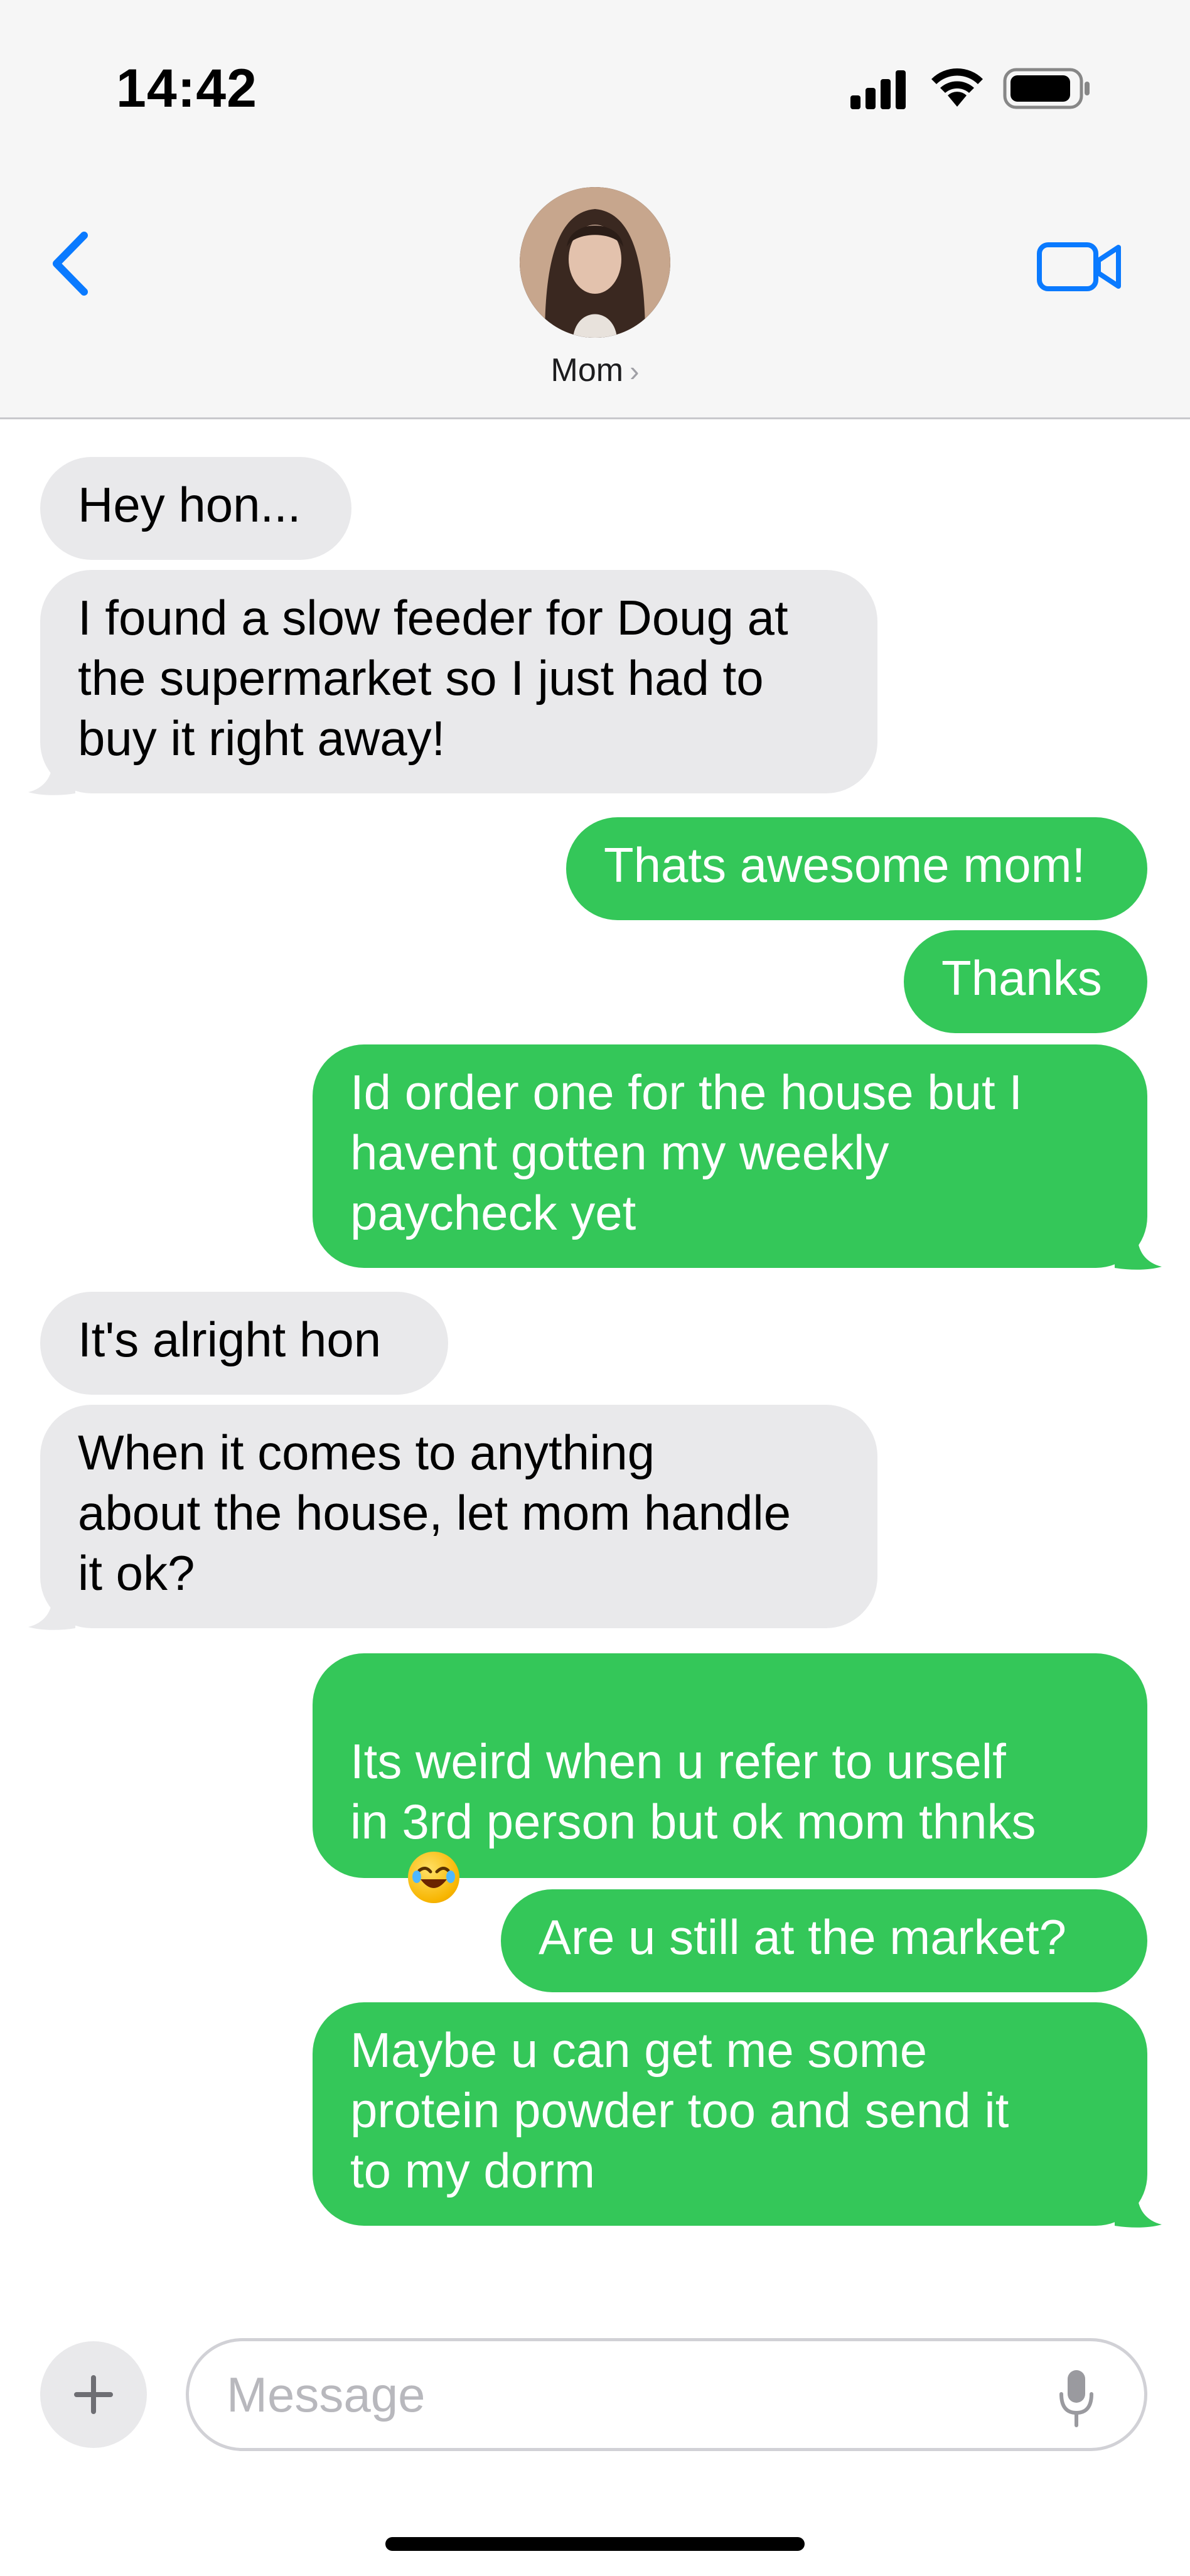  Describe the element at coordinates (70, 263) in the screenshot. I see `back-chevron-icon` at that location.